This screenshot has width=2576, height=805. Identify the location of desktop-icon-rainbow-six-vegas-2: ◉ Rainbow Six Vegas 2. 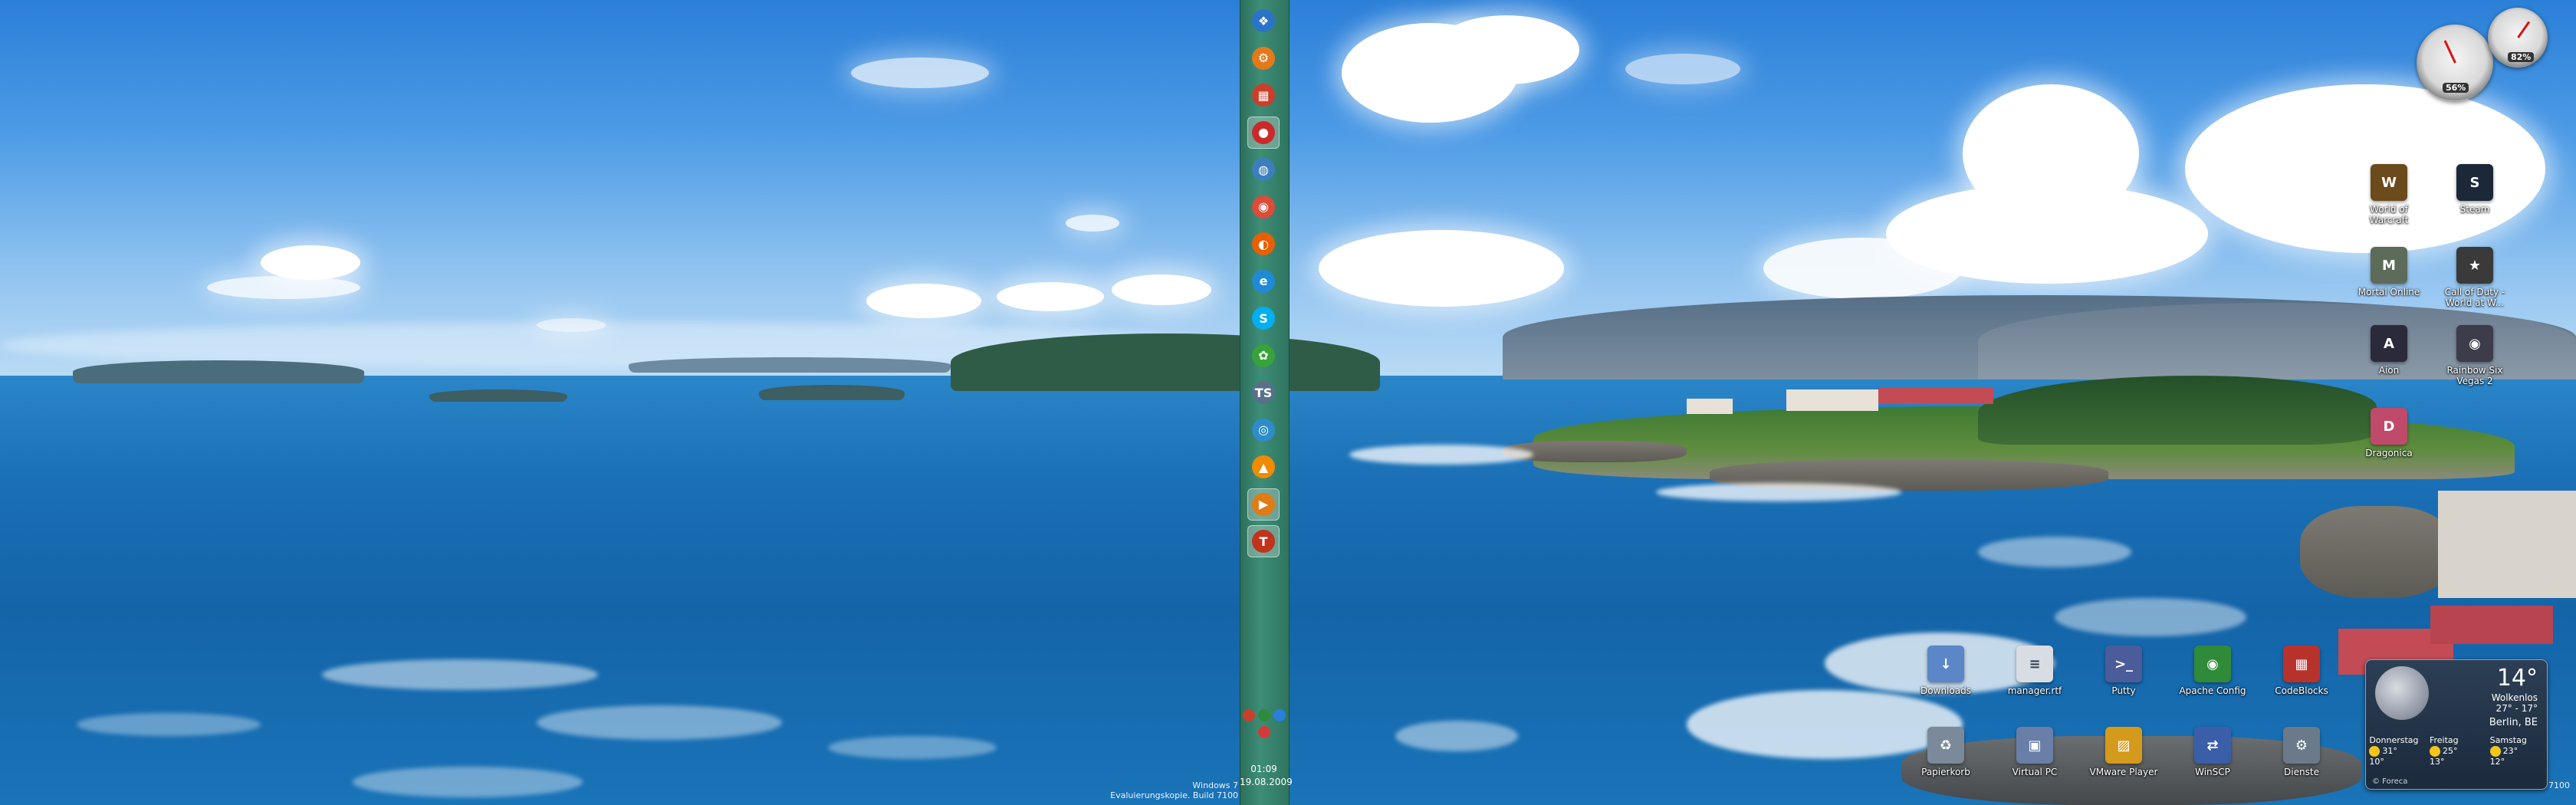
(2475, 356).